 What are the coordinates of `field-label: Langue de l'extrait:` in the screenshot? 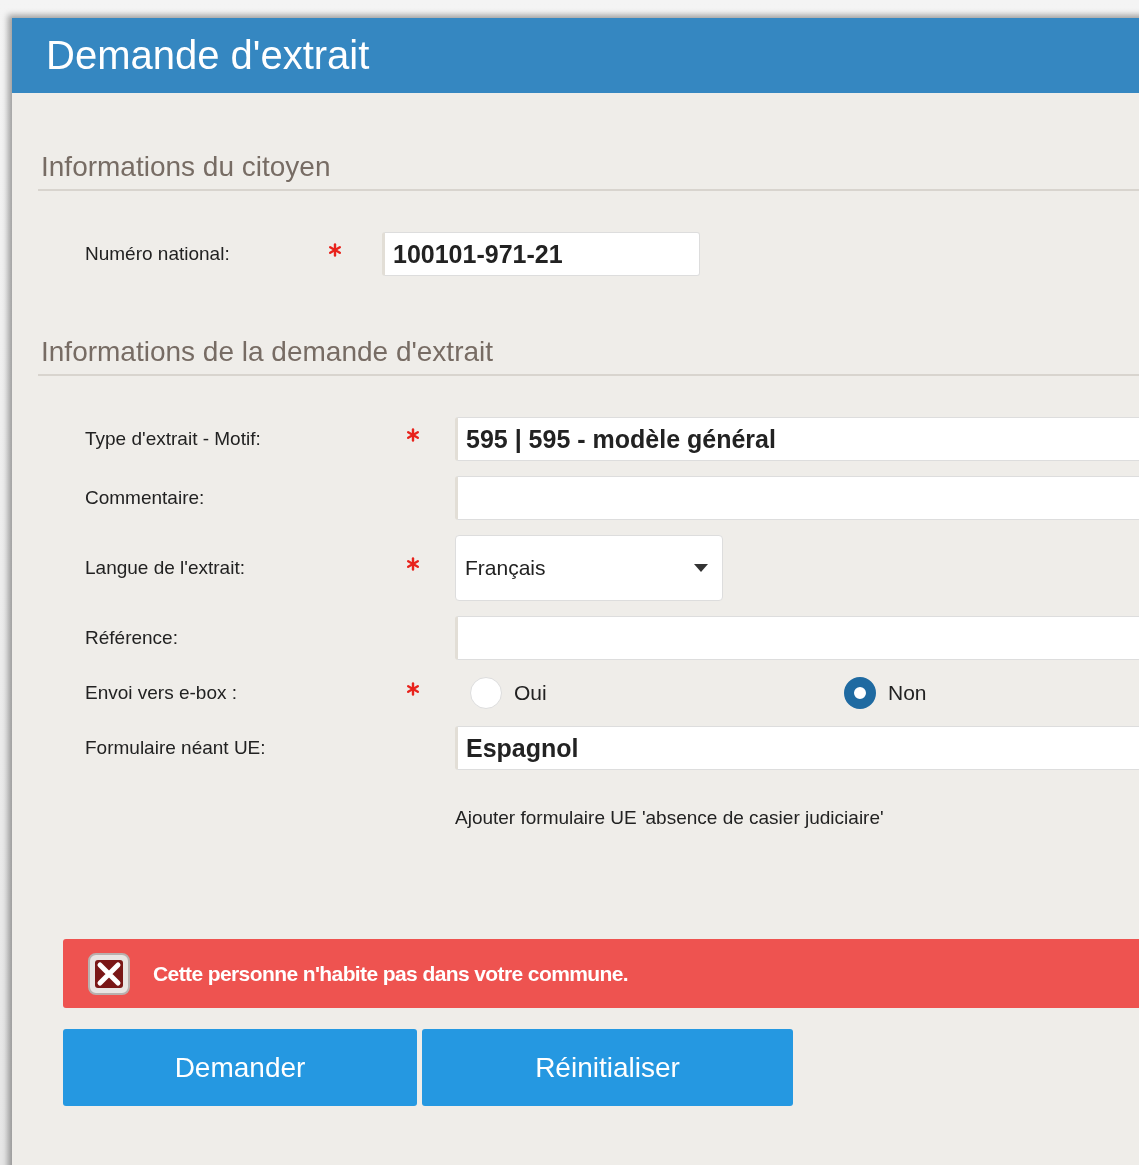 It's located at (165, 568).